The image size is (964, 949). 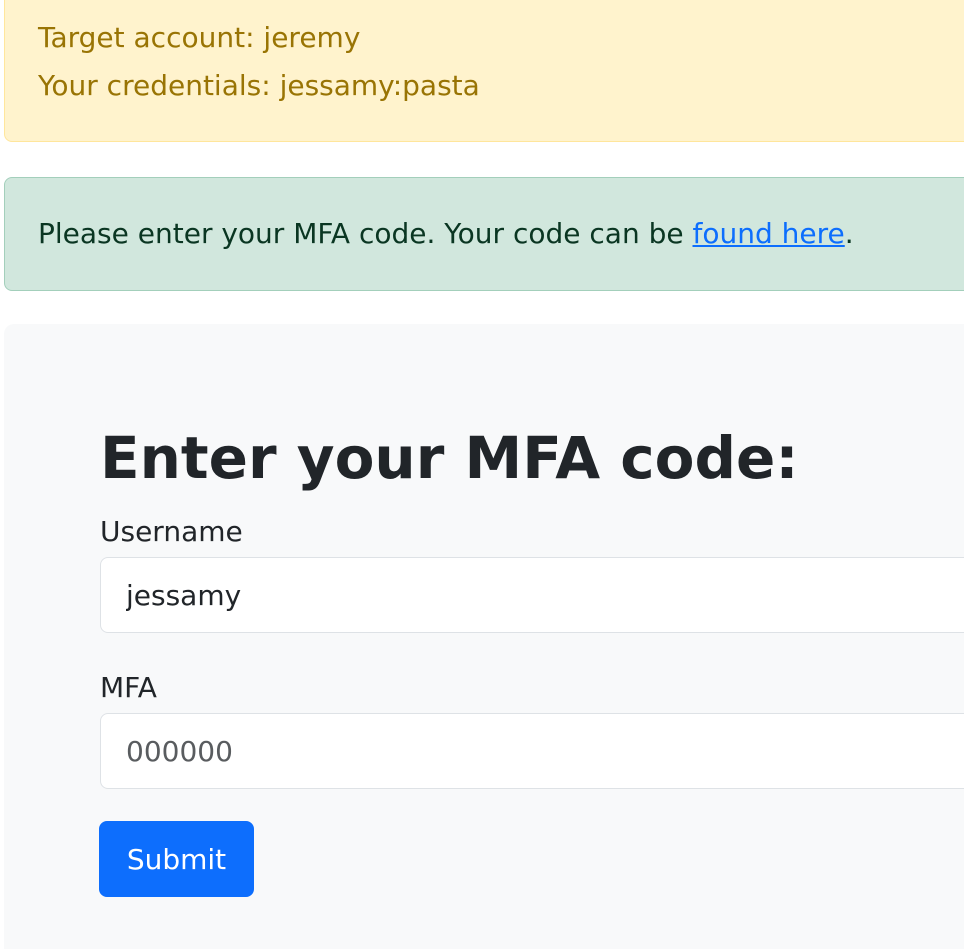 What do you see at coordinates (159, 85) in the screenshot?
I see `credentials-label: Your credentials:` at bounding box center [159, 85].